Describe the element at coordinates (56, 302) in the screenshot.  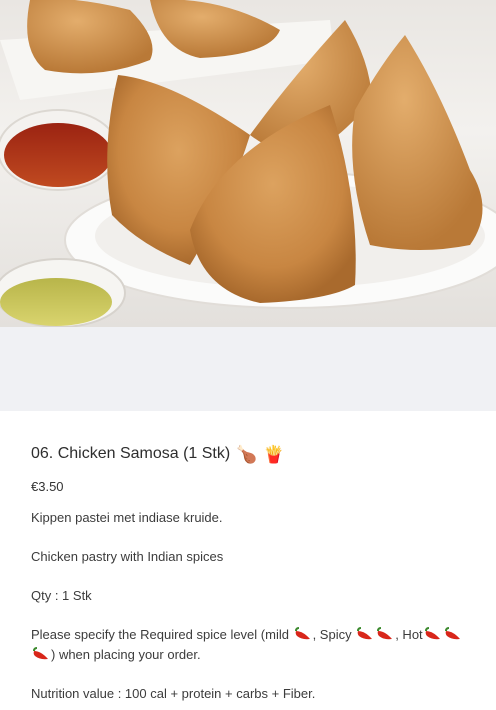
I see `green-chutney` at that location.